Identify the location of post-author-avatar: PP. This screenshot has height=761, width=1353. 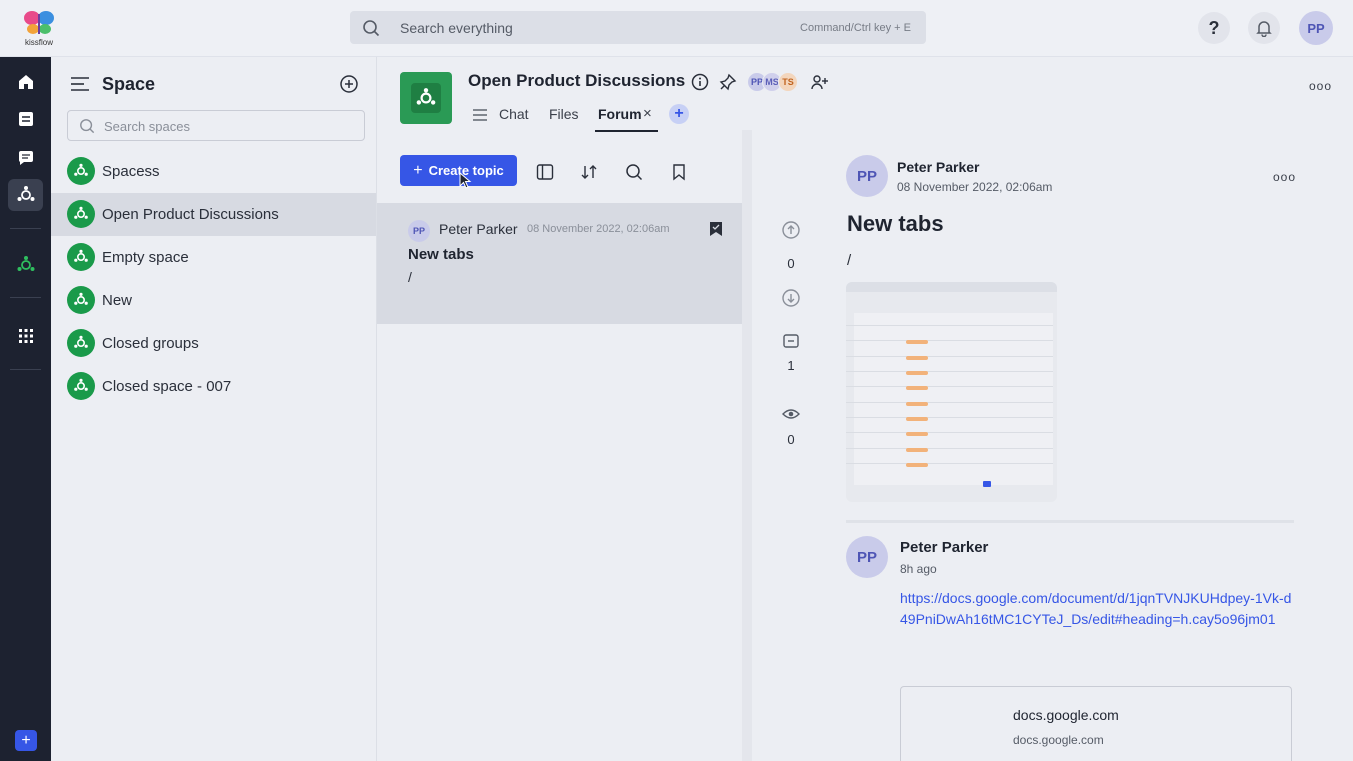
(867, 176).